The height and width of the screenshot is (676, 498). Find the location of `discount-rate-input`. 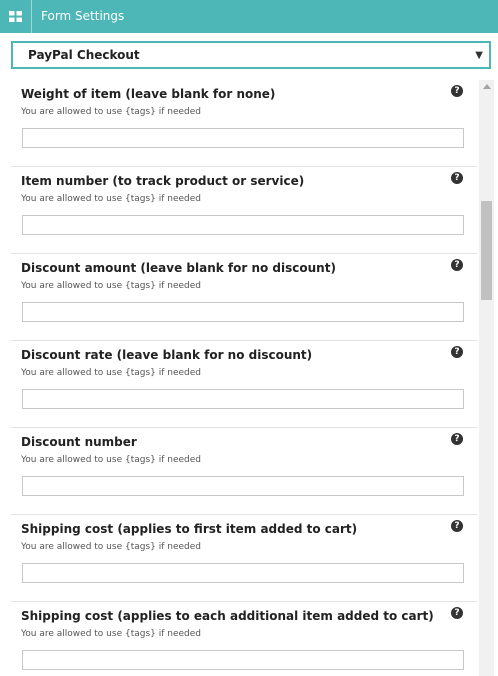

discount-rate-input is located at coordinates (243, 399).